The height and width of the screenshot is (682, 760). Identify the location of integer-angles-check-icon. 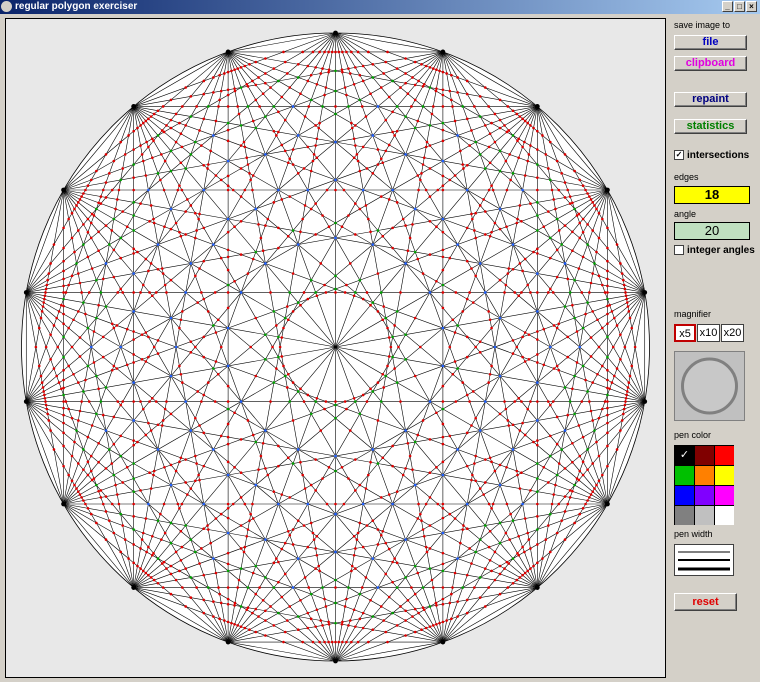
(679, 250).